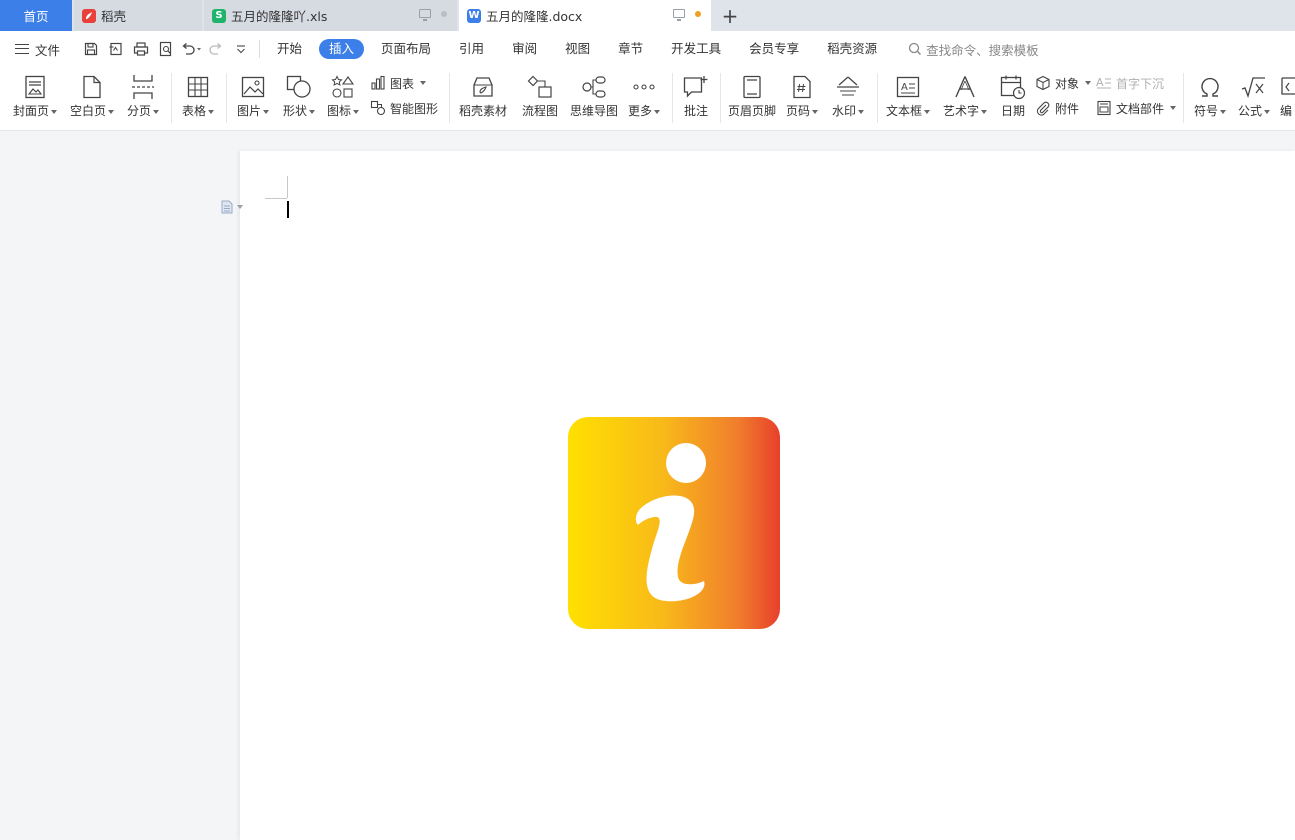  I want to click on daoke-material-icon, so click(483, 87).